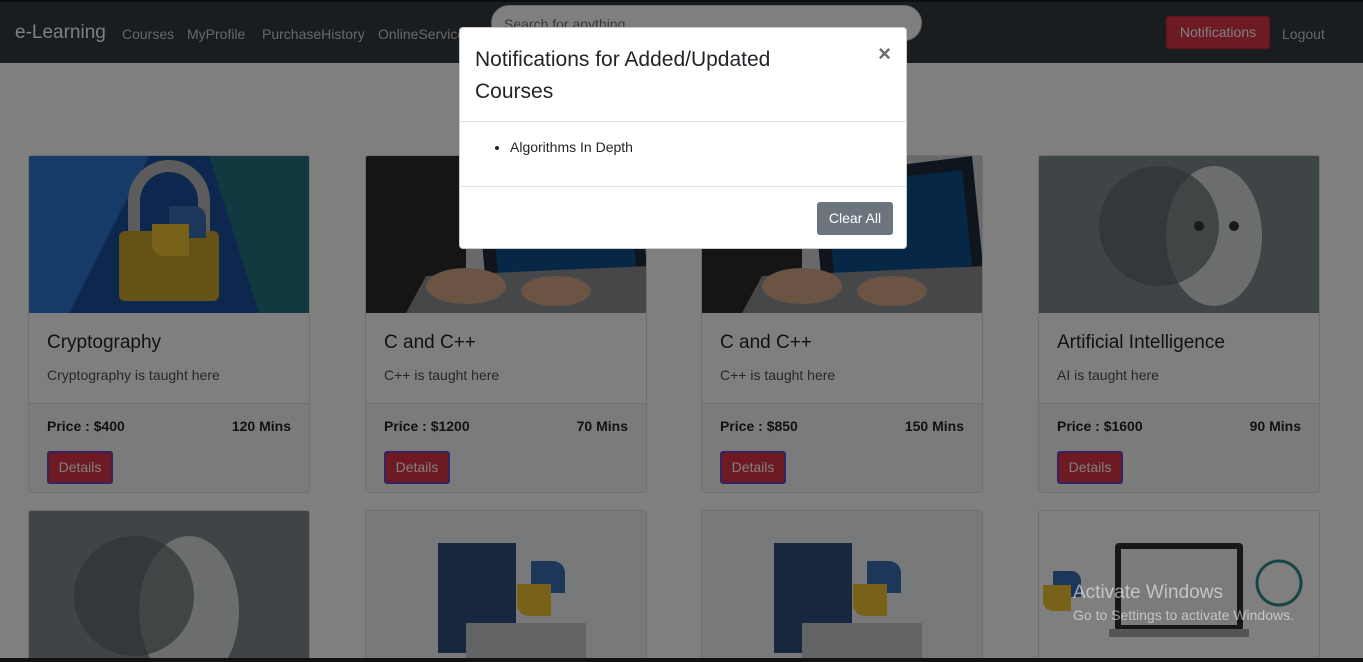 The height and width of the screenshot is (662, 1363). What do you see at coordinates (1148, 592) in the screenshot?
I see `activate-windows-watermark: Activate Windows` at bounding box center [1148, 592].